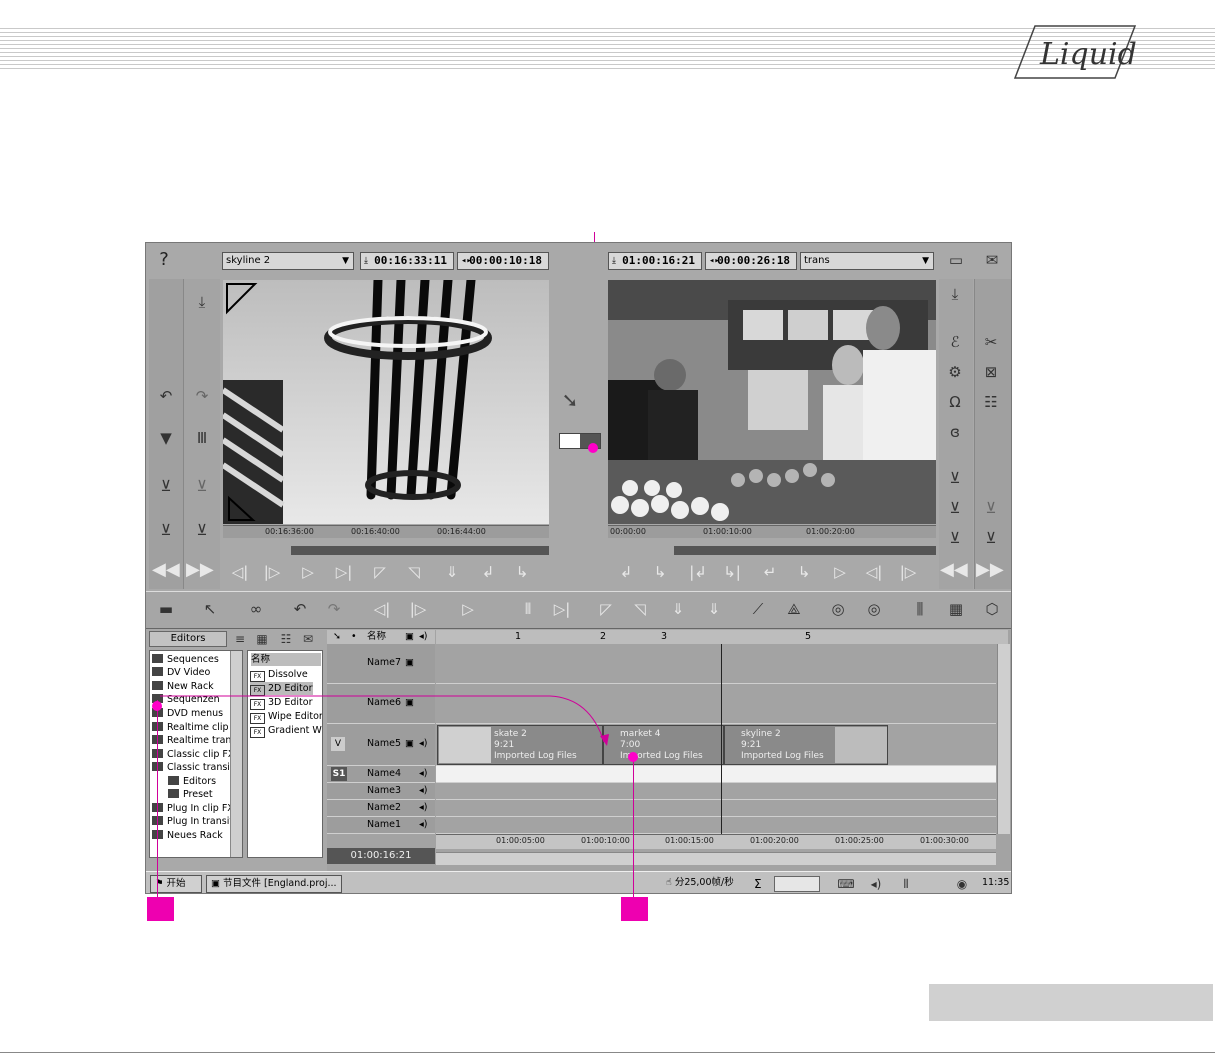 Image resolution: width=1215 pixels, height=1055 pixels. What do you see at coordinates (381, 664) in the screenshot?
I see `track-header: Name7 ▣` at bounding box center [381, 664].